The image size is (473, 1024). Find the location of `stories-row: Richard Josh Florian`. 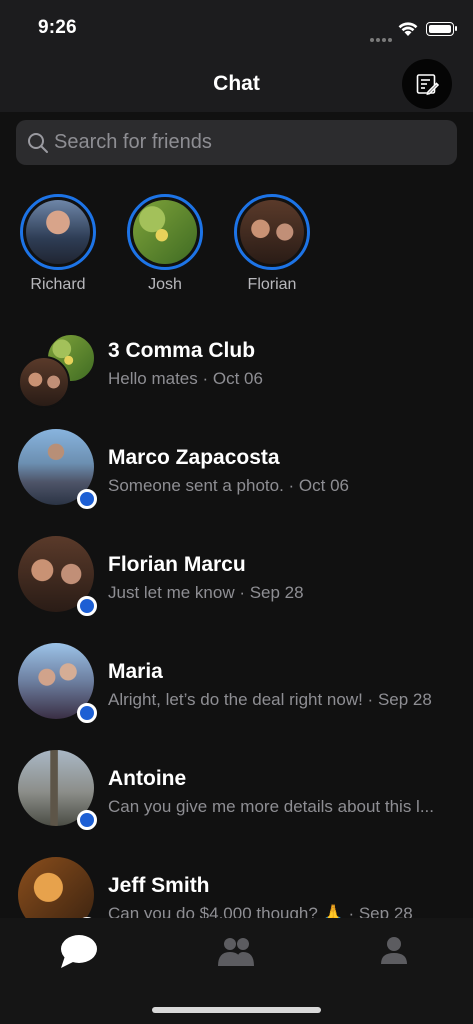

stories-row: Richard Josh Florian is located at coordinates (236, 249).